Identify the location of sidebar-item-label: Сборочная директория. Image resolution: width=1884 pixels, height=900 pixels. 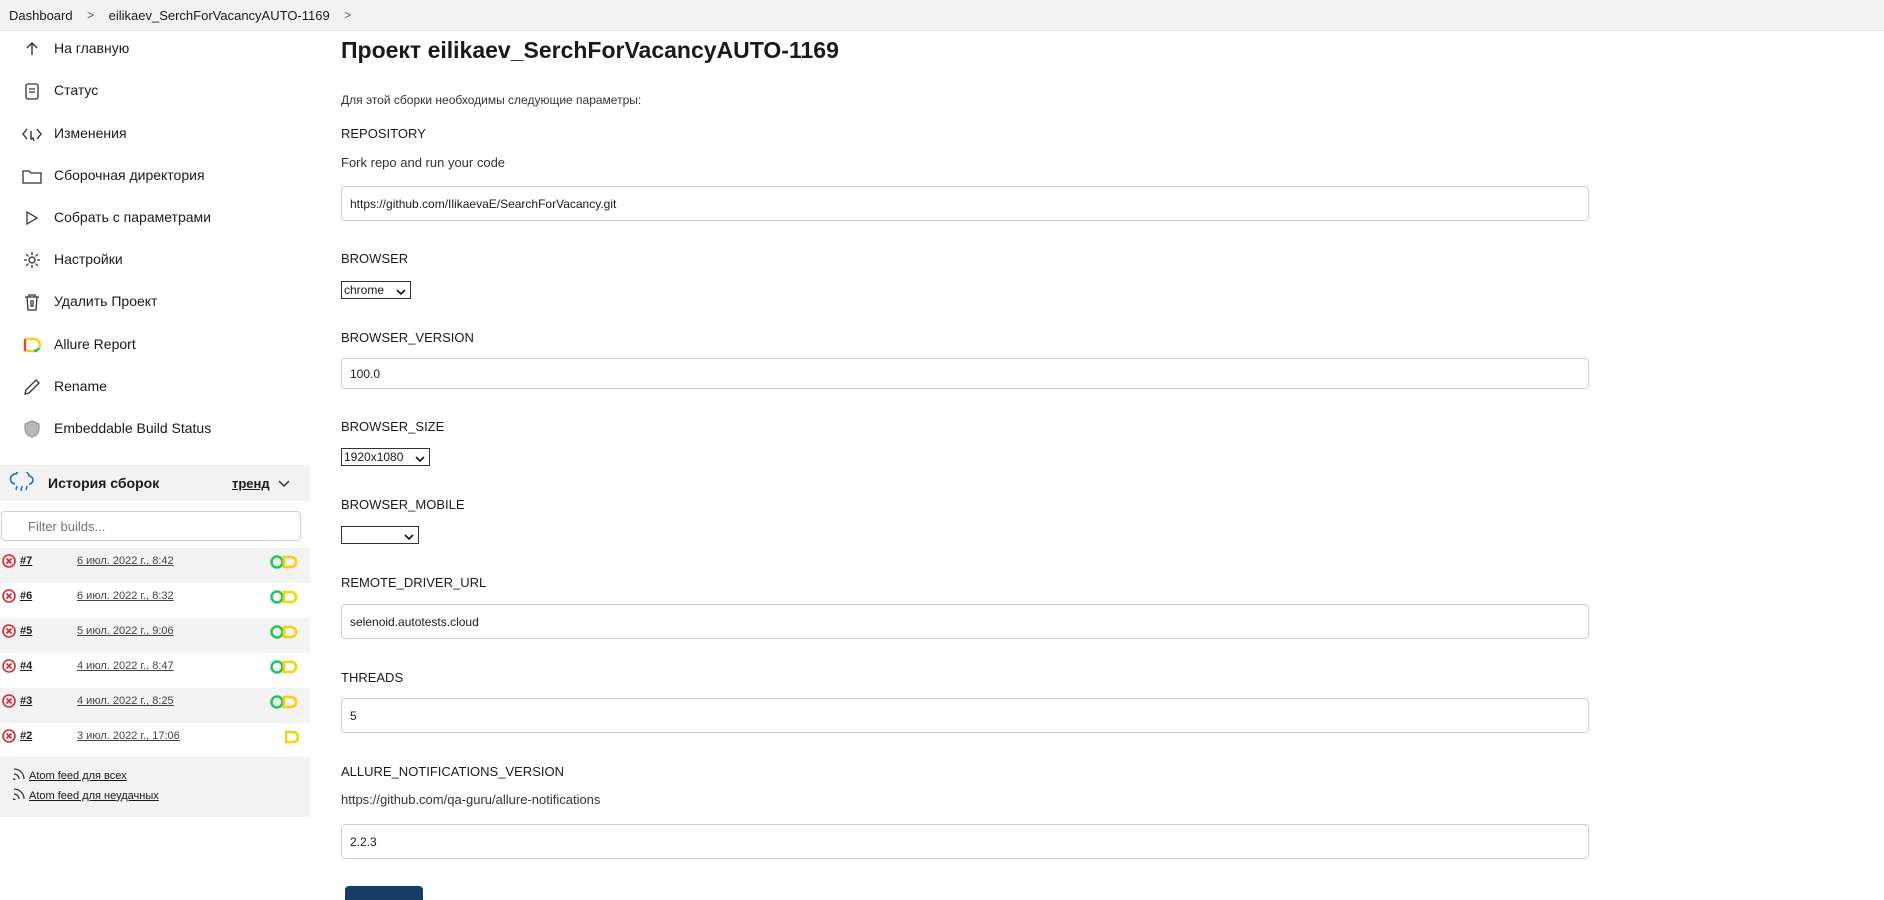
(129, 175).